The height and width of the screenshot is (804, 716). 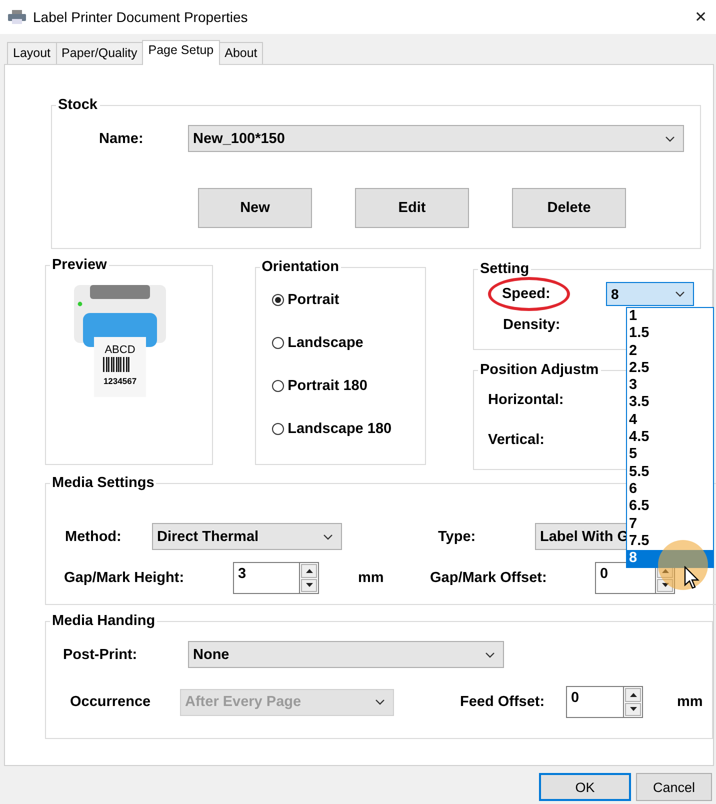 I want to click on stock-button: Delete, so click(x=569, y=208).